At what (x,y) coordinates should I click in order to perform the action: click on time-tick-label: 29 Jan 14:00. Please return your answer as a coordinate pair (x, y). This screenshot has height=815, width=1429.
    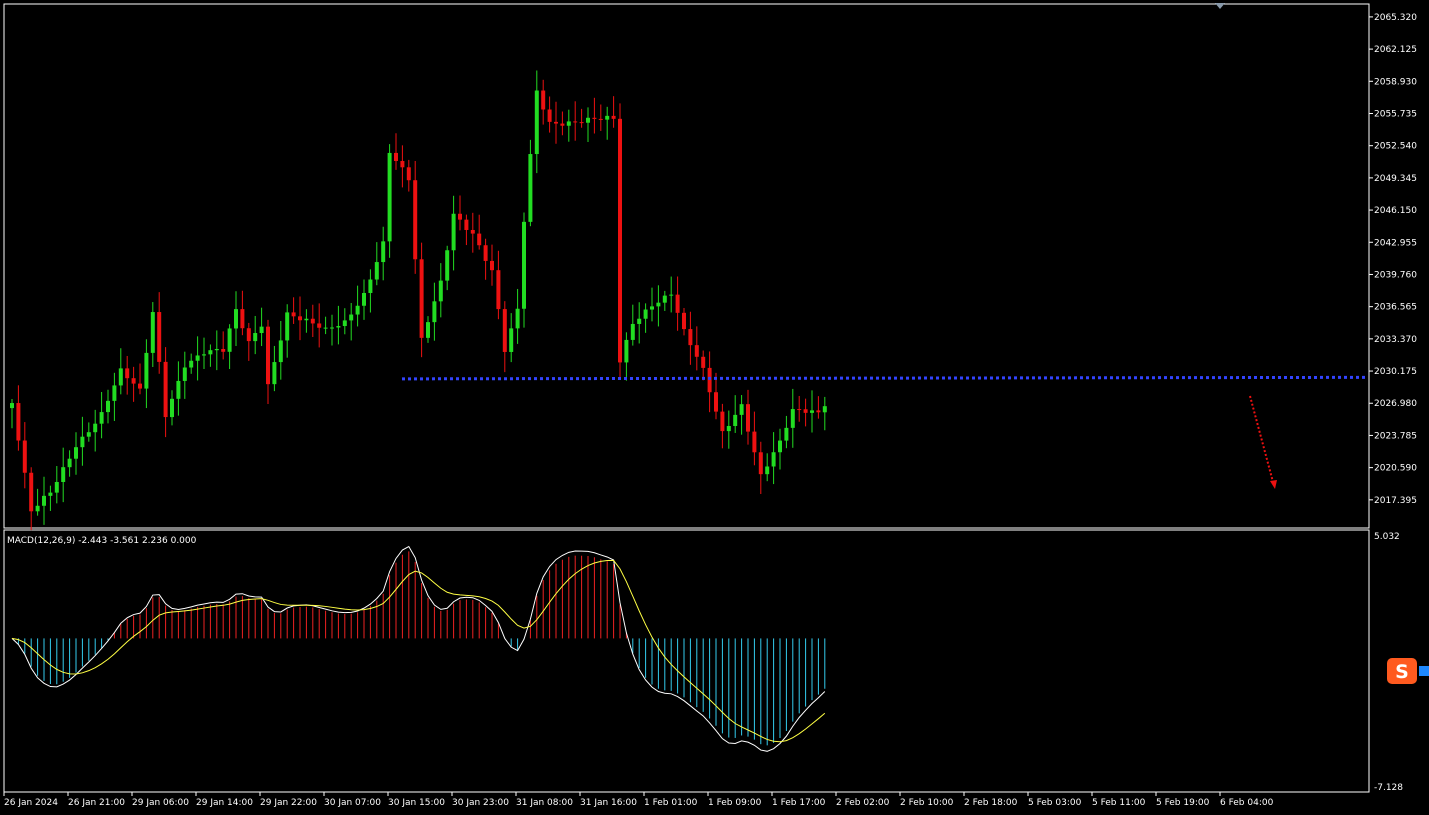
    Looking at the image, I should click on (224, 803).